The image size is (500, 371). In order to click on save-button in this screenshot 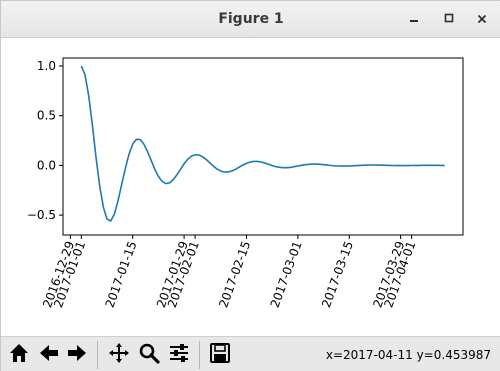, I will do `click(220, 355)`.